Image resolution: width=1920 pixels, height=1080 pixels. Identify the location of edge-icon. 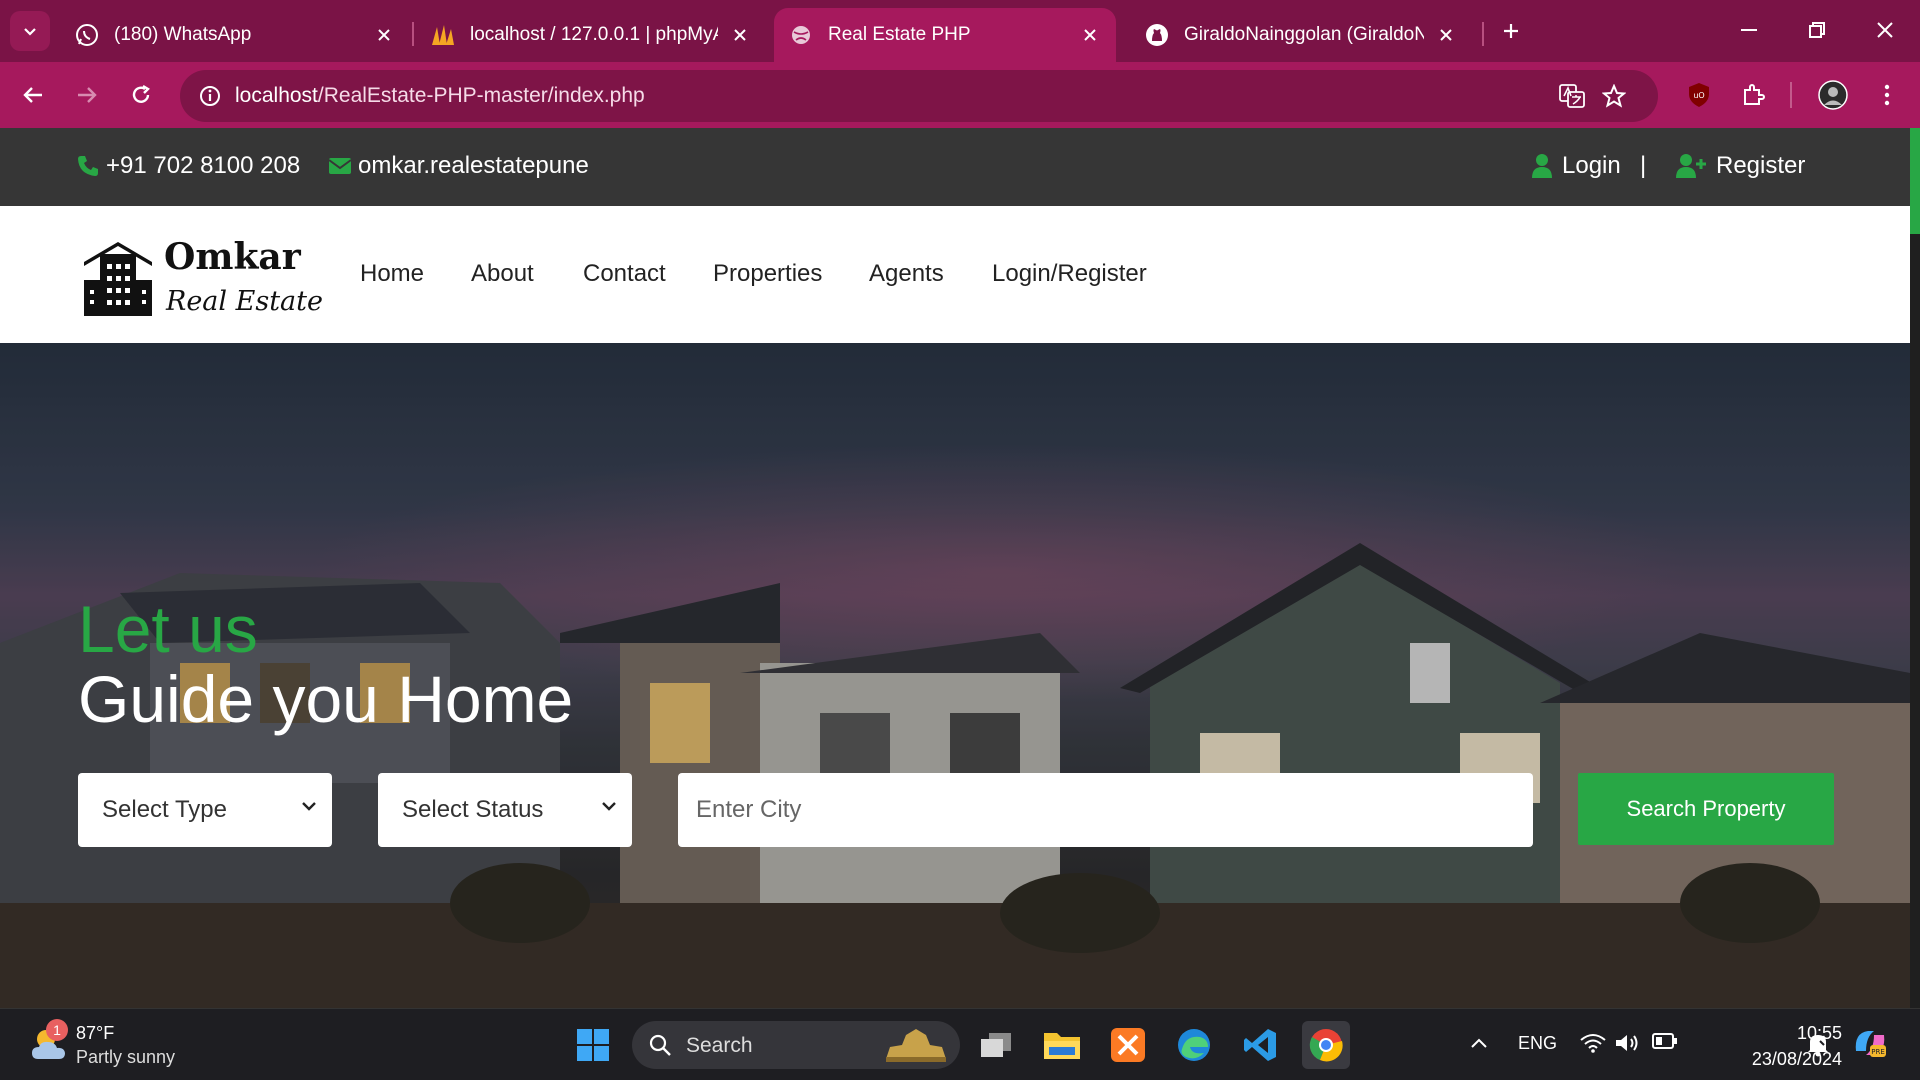
(1194, 1045).